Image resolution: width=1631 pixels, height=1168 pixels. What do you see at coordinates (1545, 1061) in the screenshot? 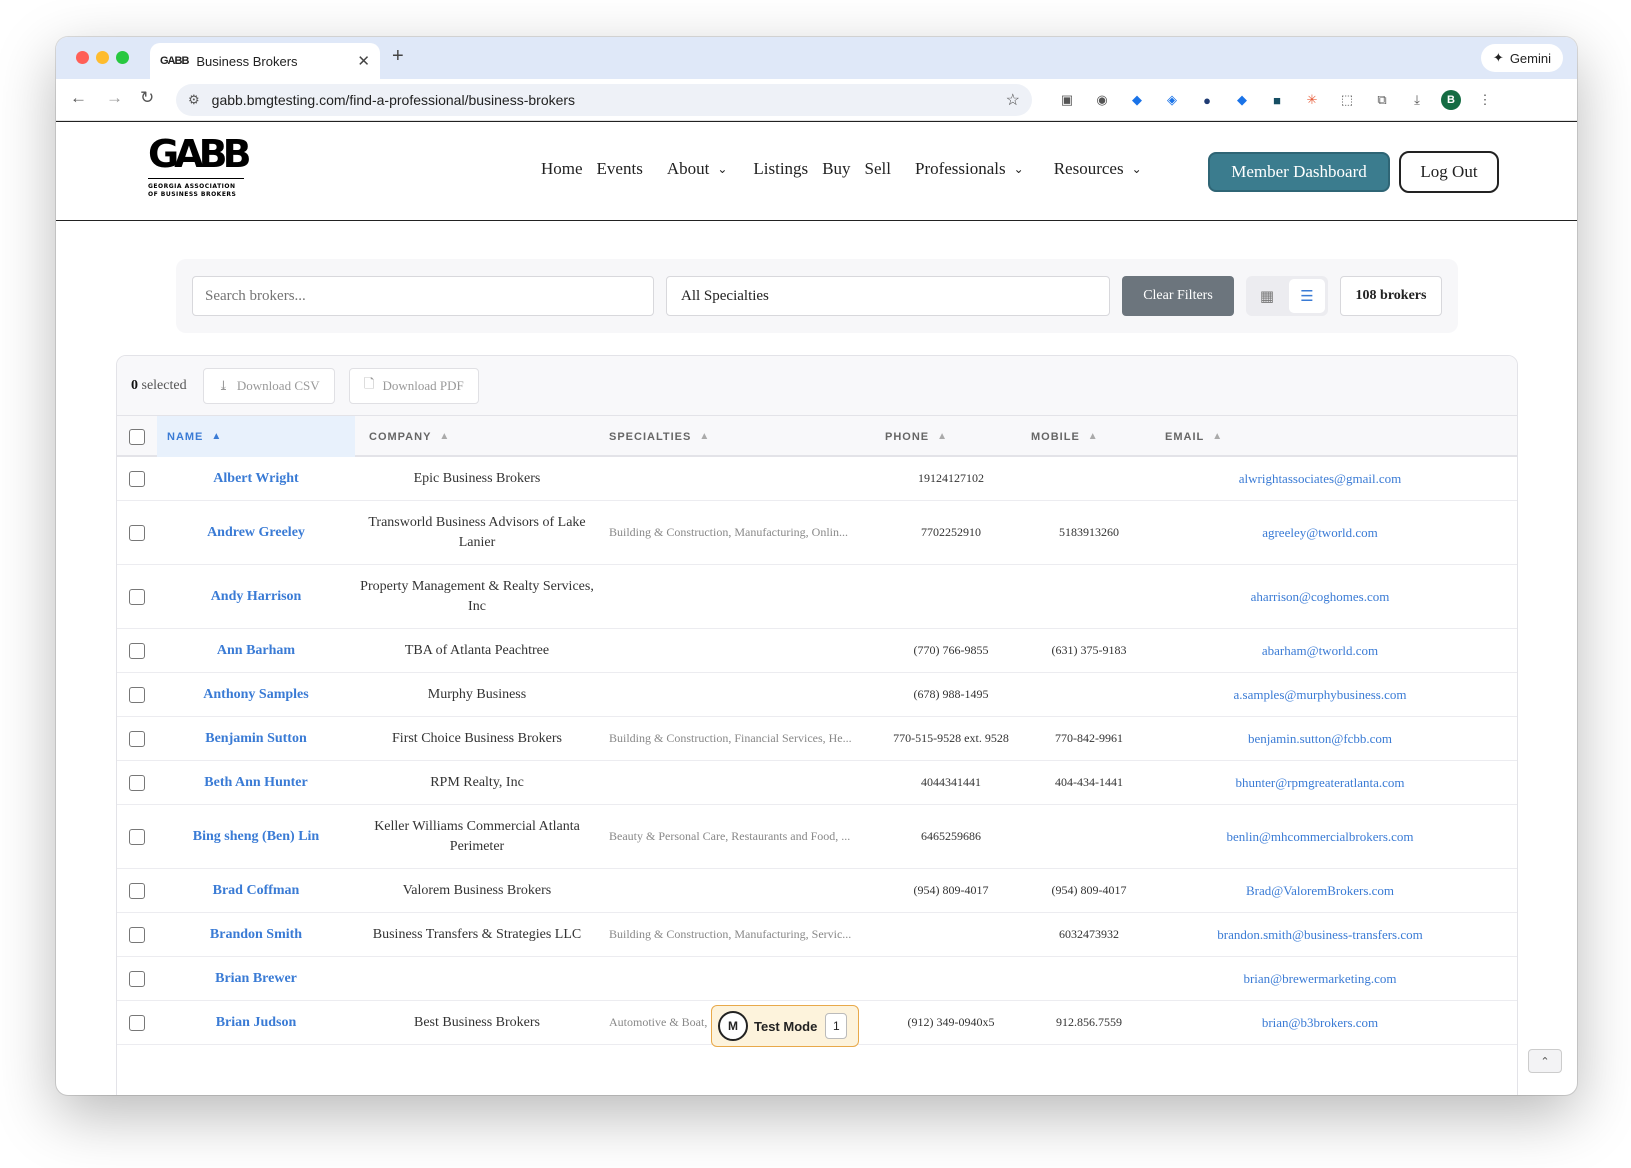
I see `scroll-to-top-button: ⌃` at bounding box center [1545, 1061].